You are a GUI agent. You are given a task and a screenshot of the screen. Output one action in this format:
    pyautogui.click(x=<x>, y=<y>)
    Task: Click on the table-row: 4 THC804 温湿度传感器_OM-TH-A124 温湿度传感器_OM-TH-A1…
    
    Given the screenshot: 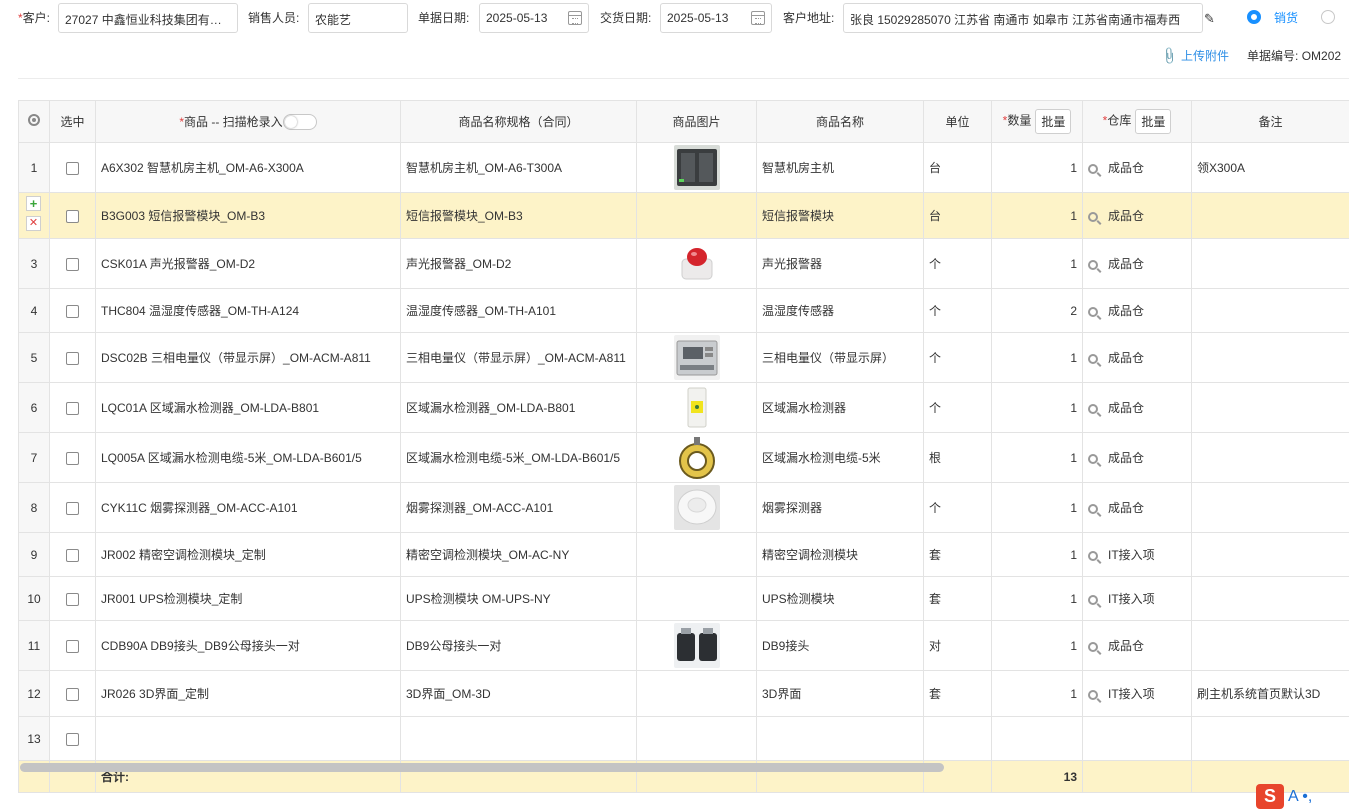 What is the action you would take?
    pyautogui.click(x=683, y=310)
    